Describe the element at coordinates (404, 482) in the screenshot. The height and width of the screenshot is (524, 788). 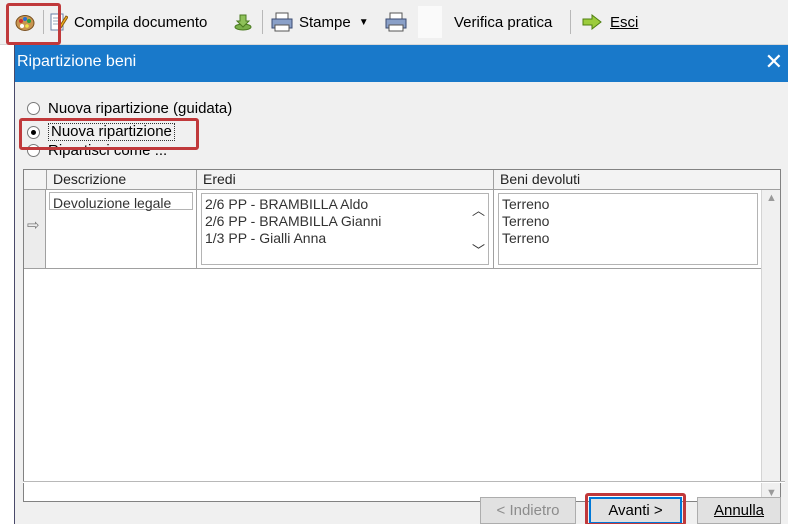
I see `footer-divider` at that location.